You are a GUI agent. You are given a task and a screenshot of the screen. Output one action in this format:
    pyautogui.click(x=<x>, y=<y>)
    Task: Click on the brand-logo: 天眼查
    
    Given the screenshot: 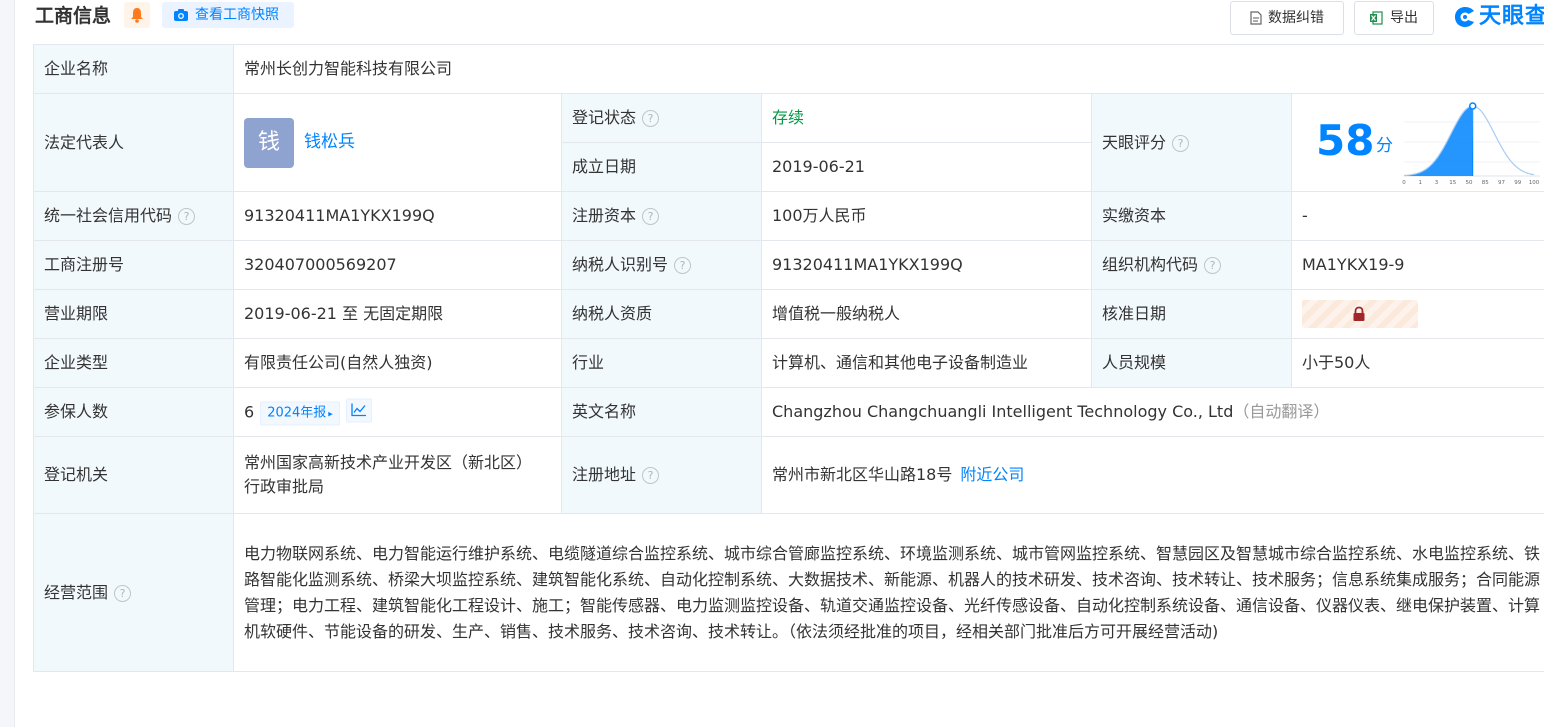 What is the action you would take?
    pyautogui.click(x=1498, y=17)
    